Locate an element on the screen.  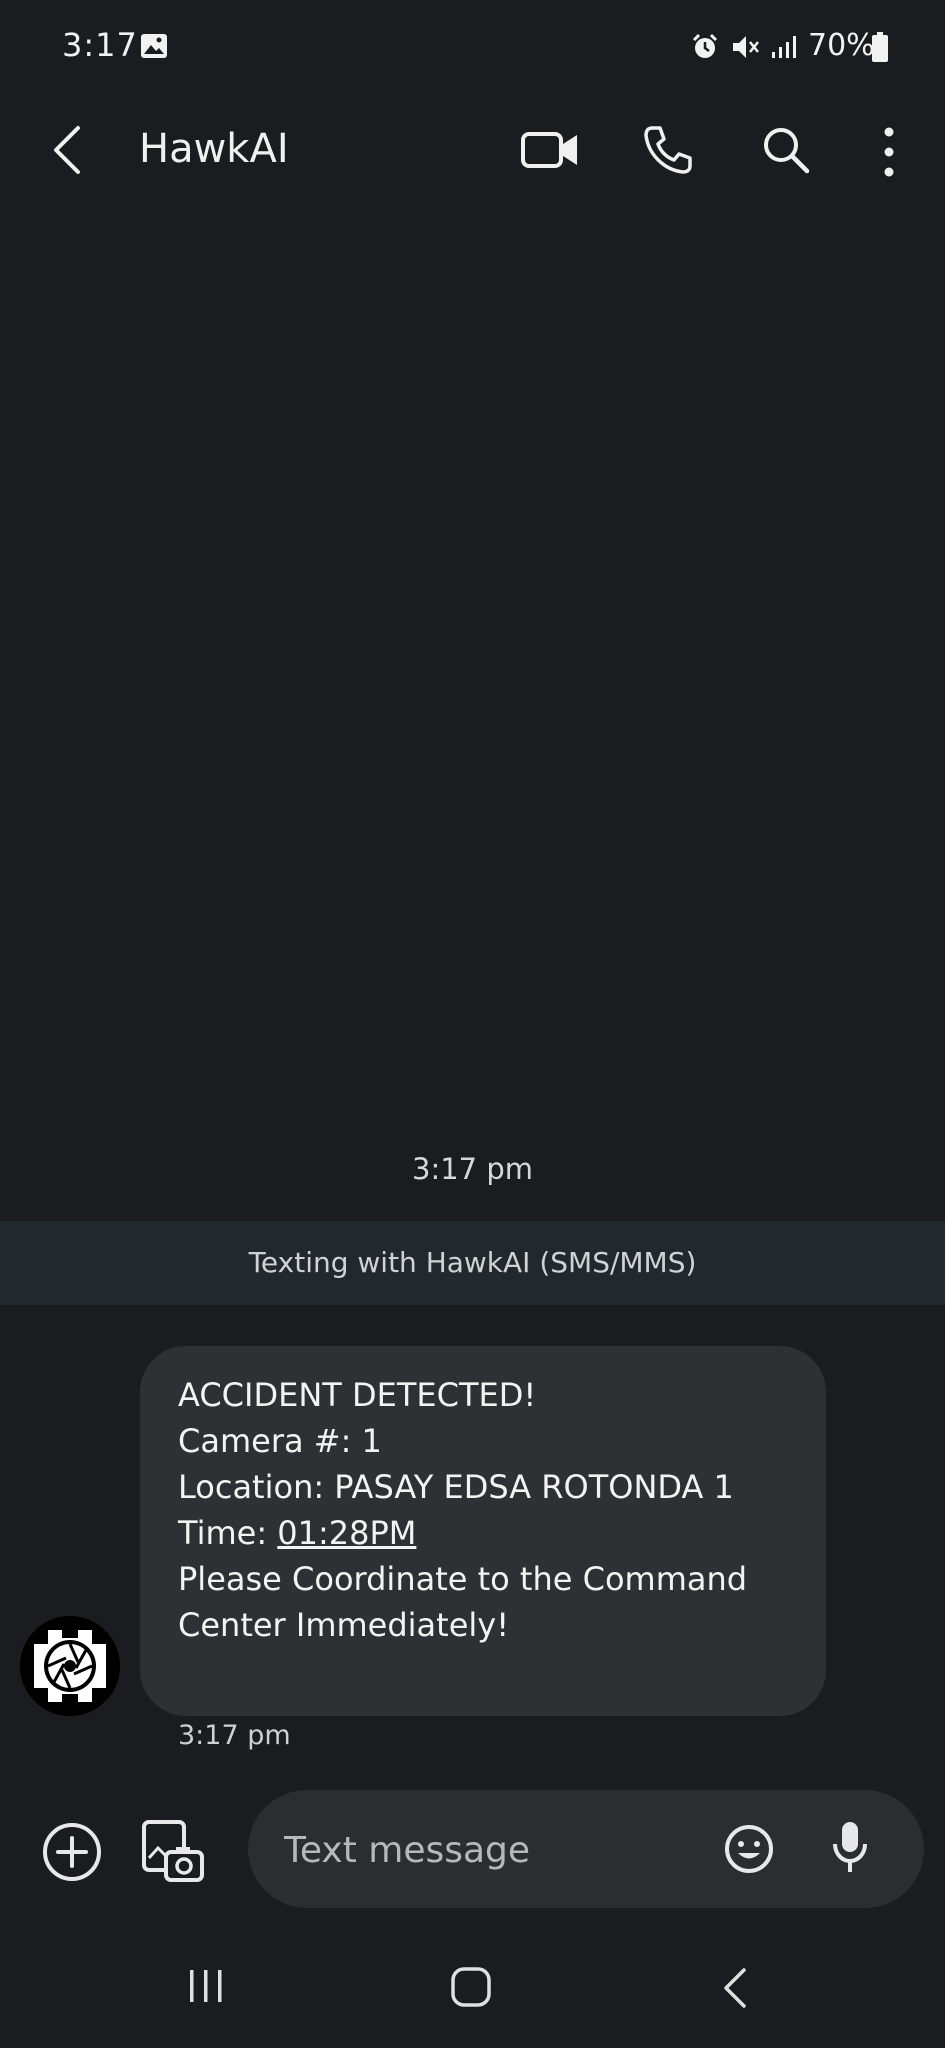
mute-icon is located at coordinates (746, 47).